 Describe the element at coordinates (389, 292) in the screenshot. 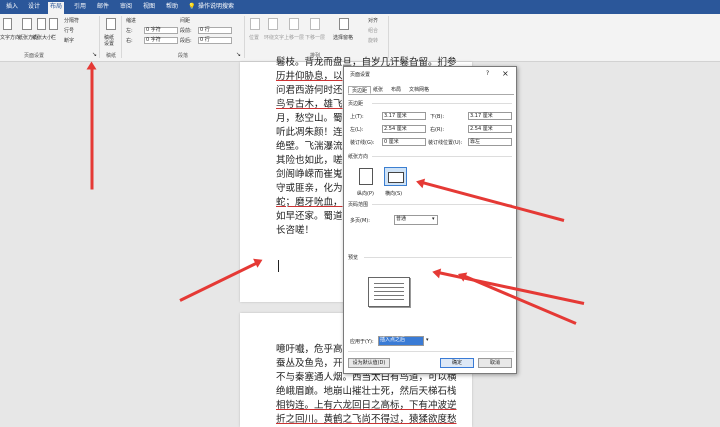

I see `preview-page-icon` at that location.